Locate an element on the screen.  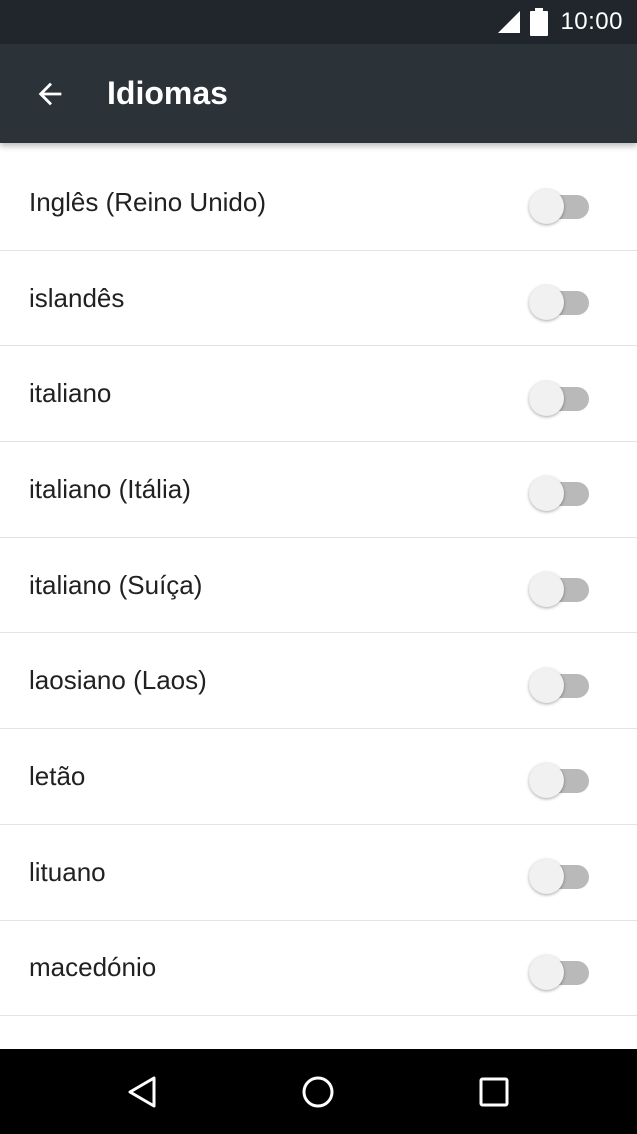
app-bar: Idiomas is located at coordinates (318, 93).